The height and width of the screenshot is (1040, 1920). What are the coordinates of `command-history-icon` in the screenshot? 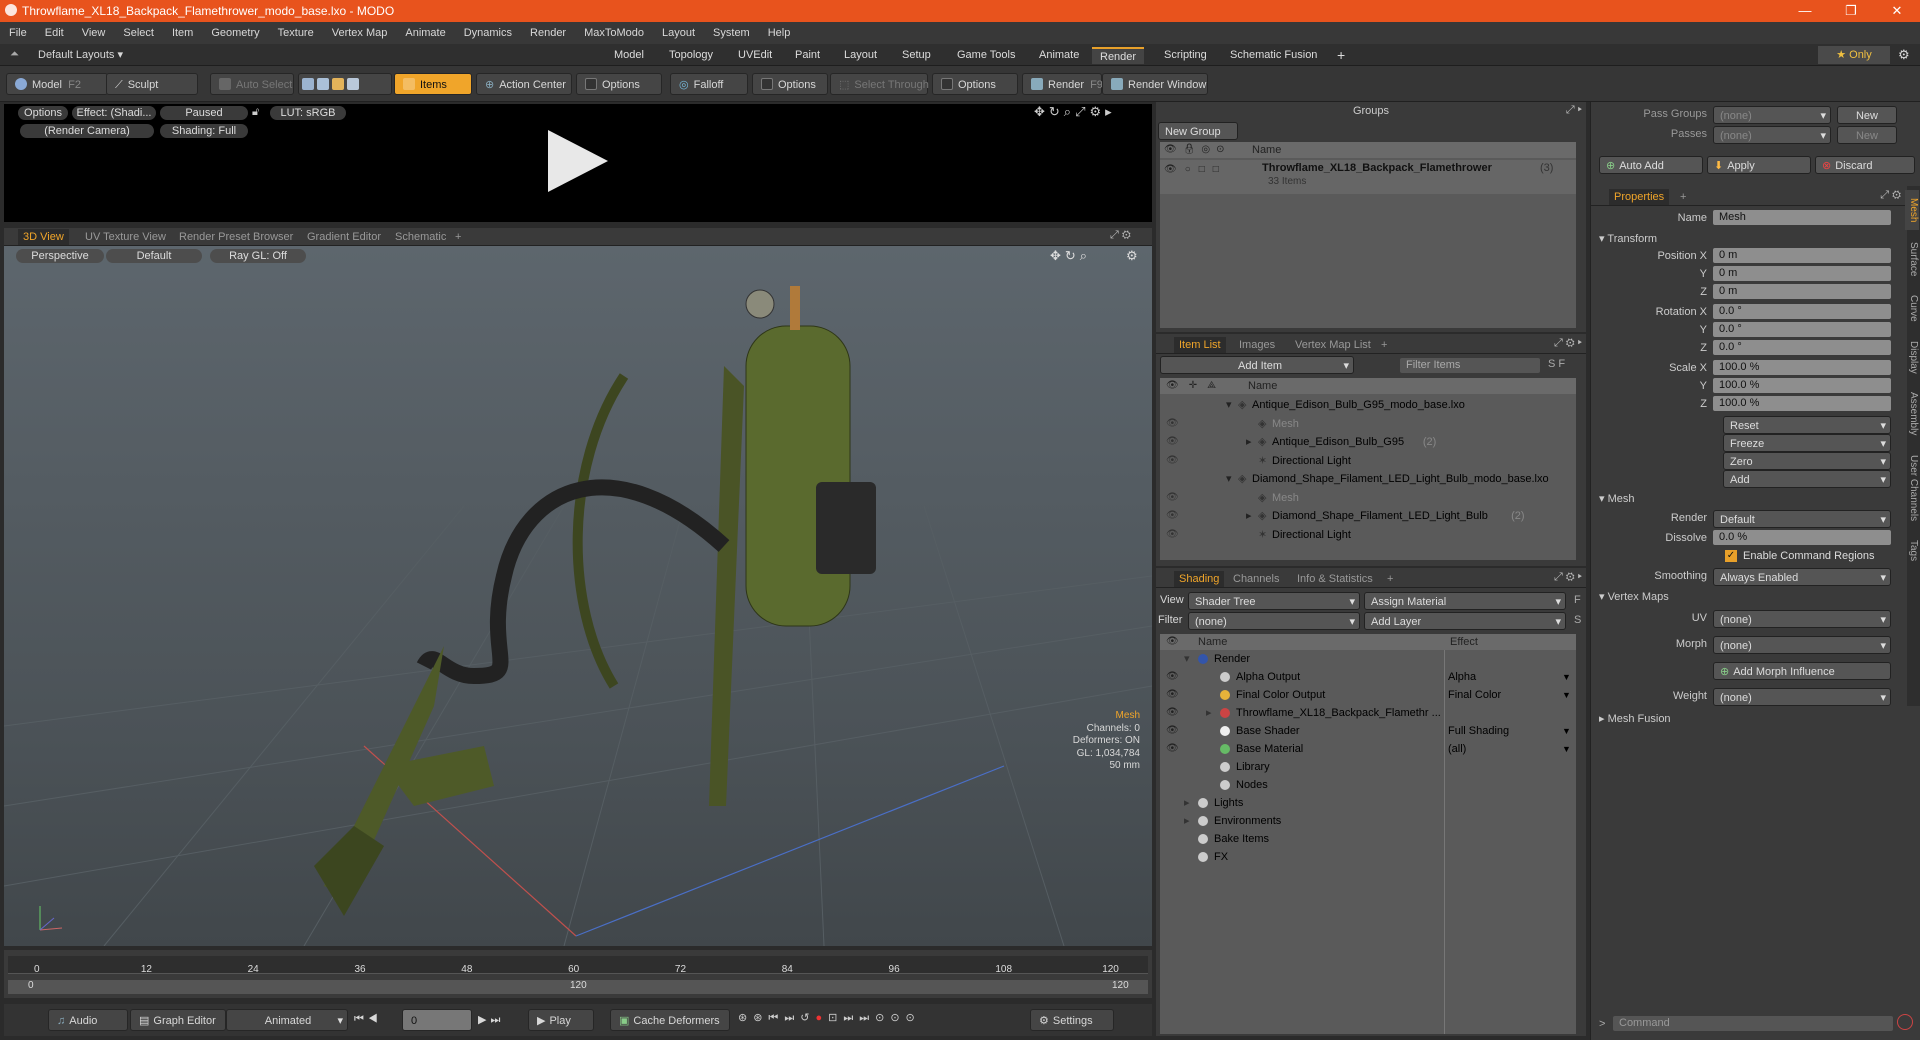 It's located at (1905, 1022).